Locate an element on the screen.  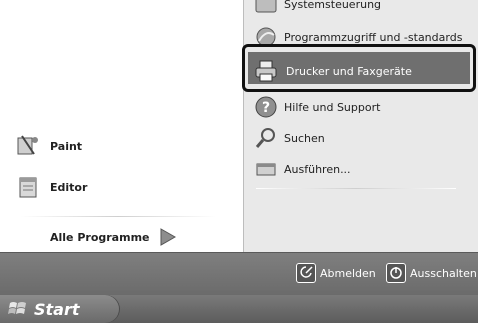
notepad-icon is located at coordinates (28, 187).